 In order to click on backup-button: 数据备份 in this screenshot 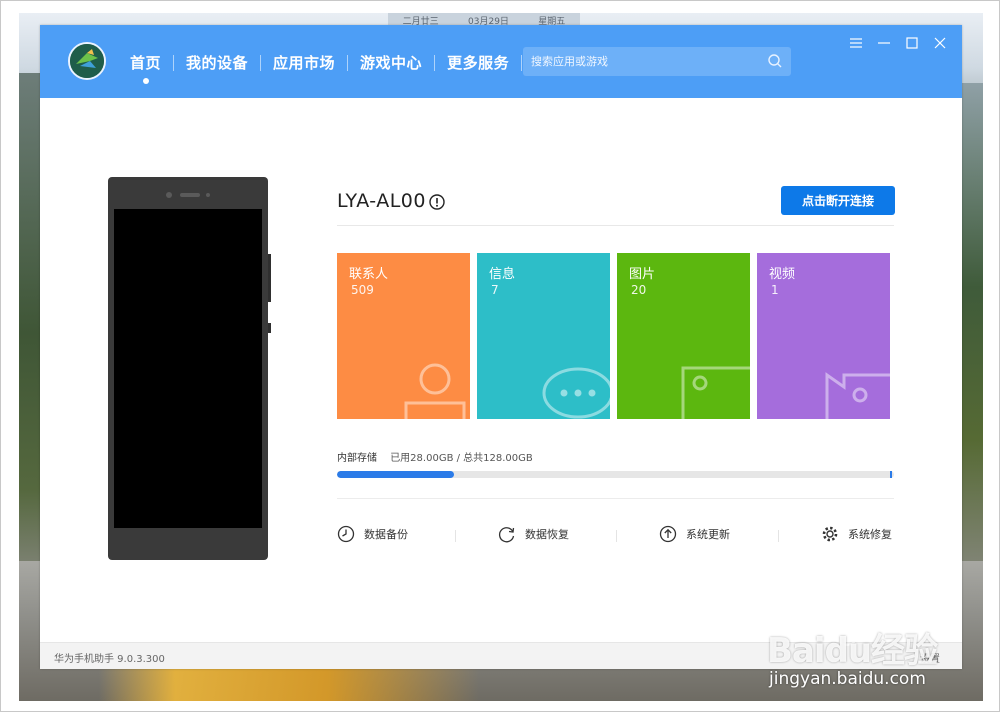, I will do `click(372, 534)`.